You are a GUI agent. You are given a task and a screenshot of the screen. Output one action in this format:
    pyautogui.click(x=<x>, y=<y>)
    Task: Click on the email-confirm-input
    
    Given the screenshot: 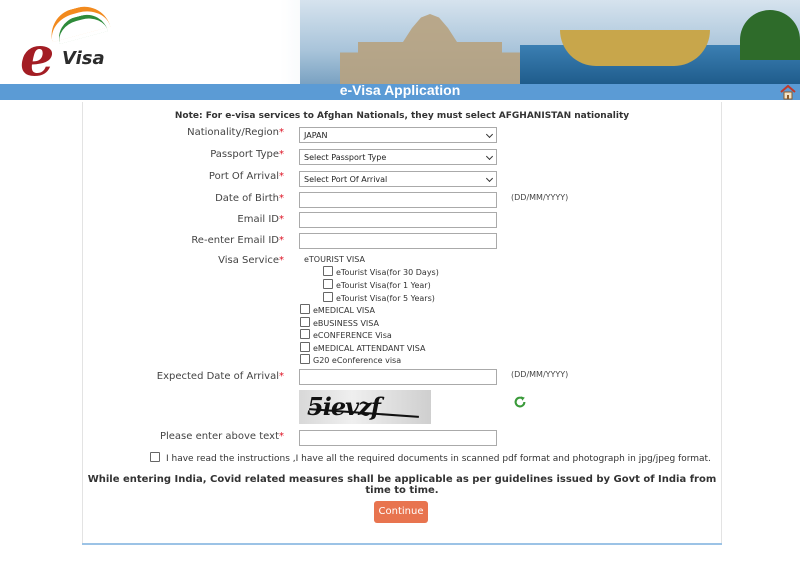 What is the action you would take?
    pyautogui.click(x=398, y=241)
    